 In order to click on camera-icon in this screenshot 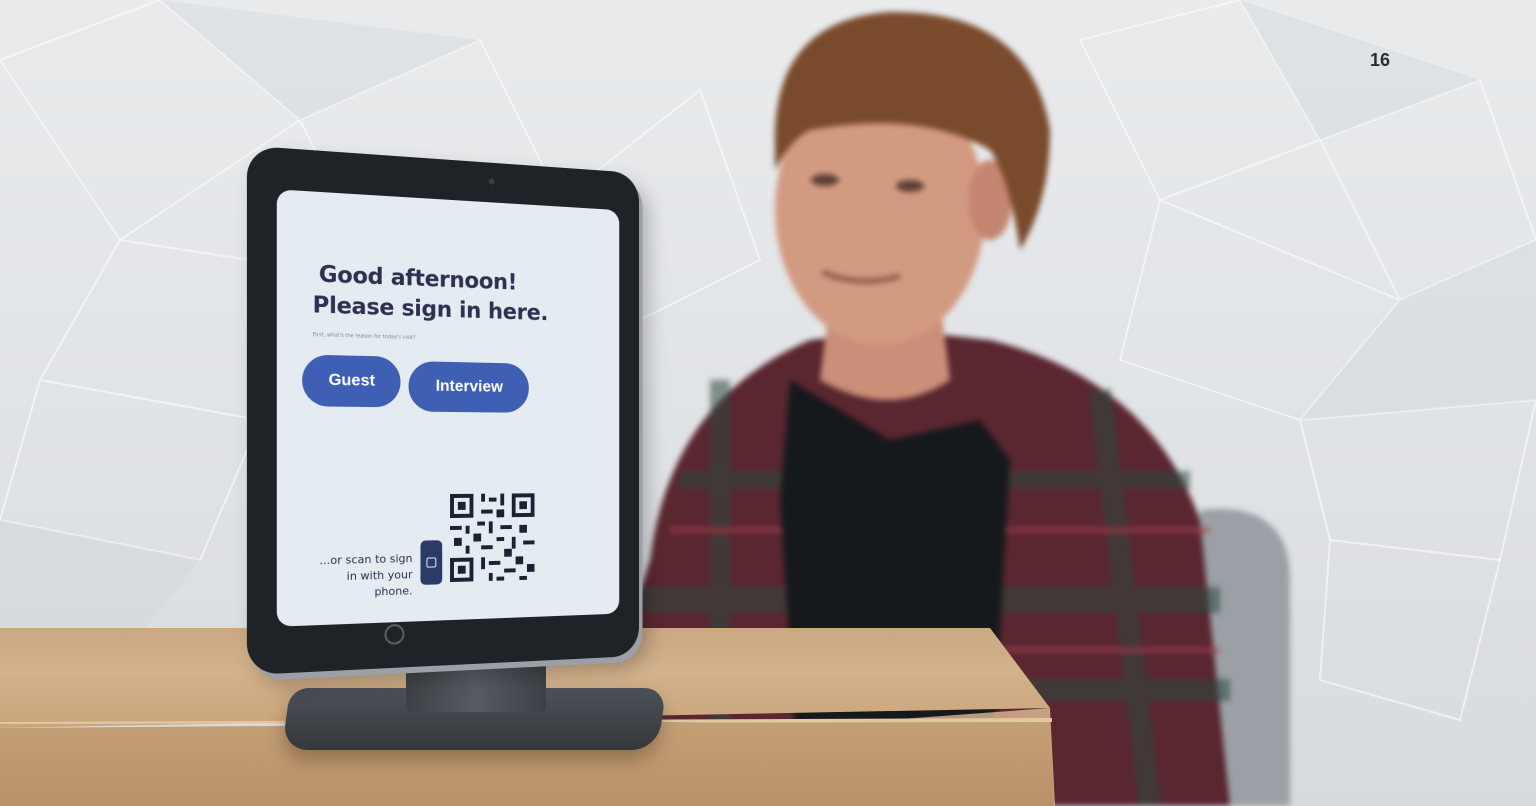, I will do `click(491, 181)`.